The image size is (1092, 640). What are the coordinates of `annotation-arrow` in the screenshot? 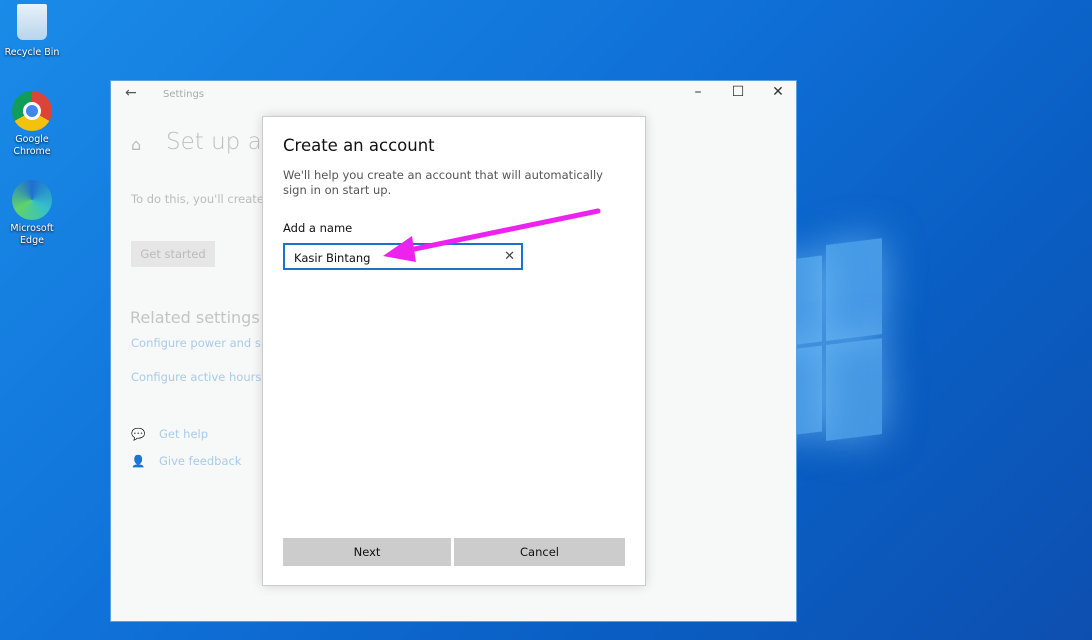 It's located at (492, 235).